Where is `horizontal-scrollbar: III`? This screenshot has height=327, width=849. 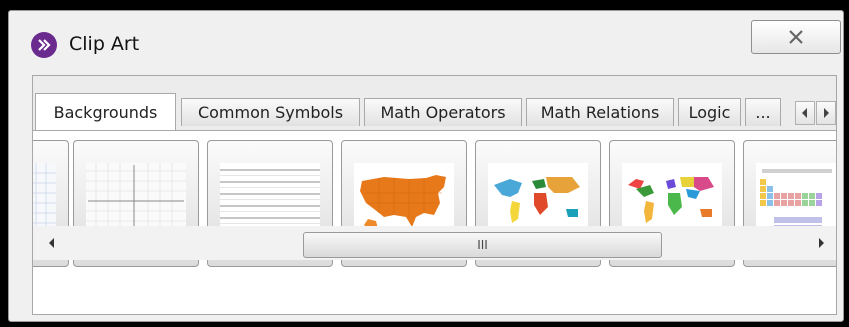
horizontal-scrollbar: III is located at coordinates (434, 243).